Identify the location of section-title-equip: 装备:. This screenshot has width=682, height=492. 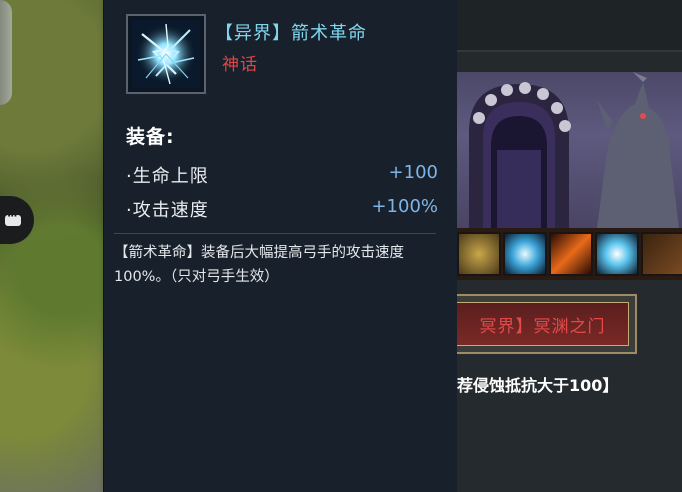
(150, 137).